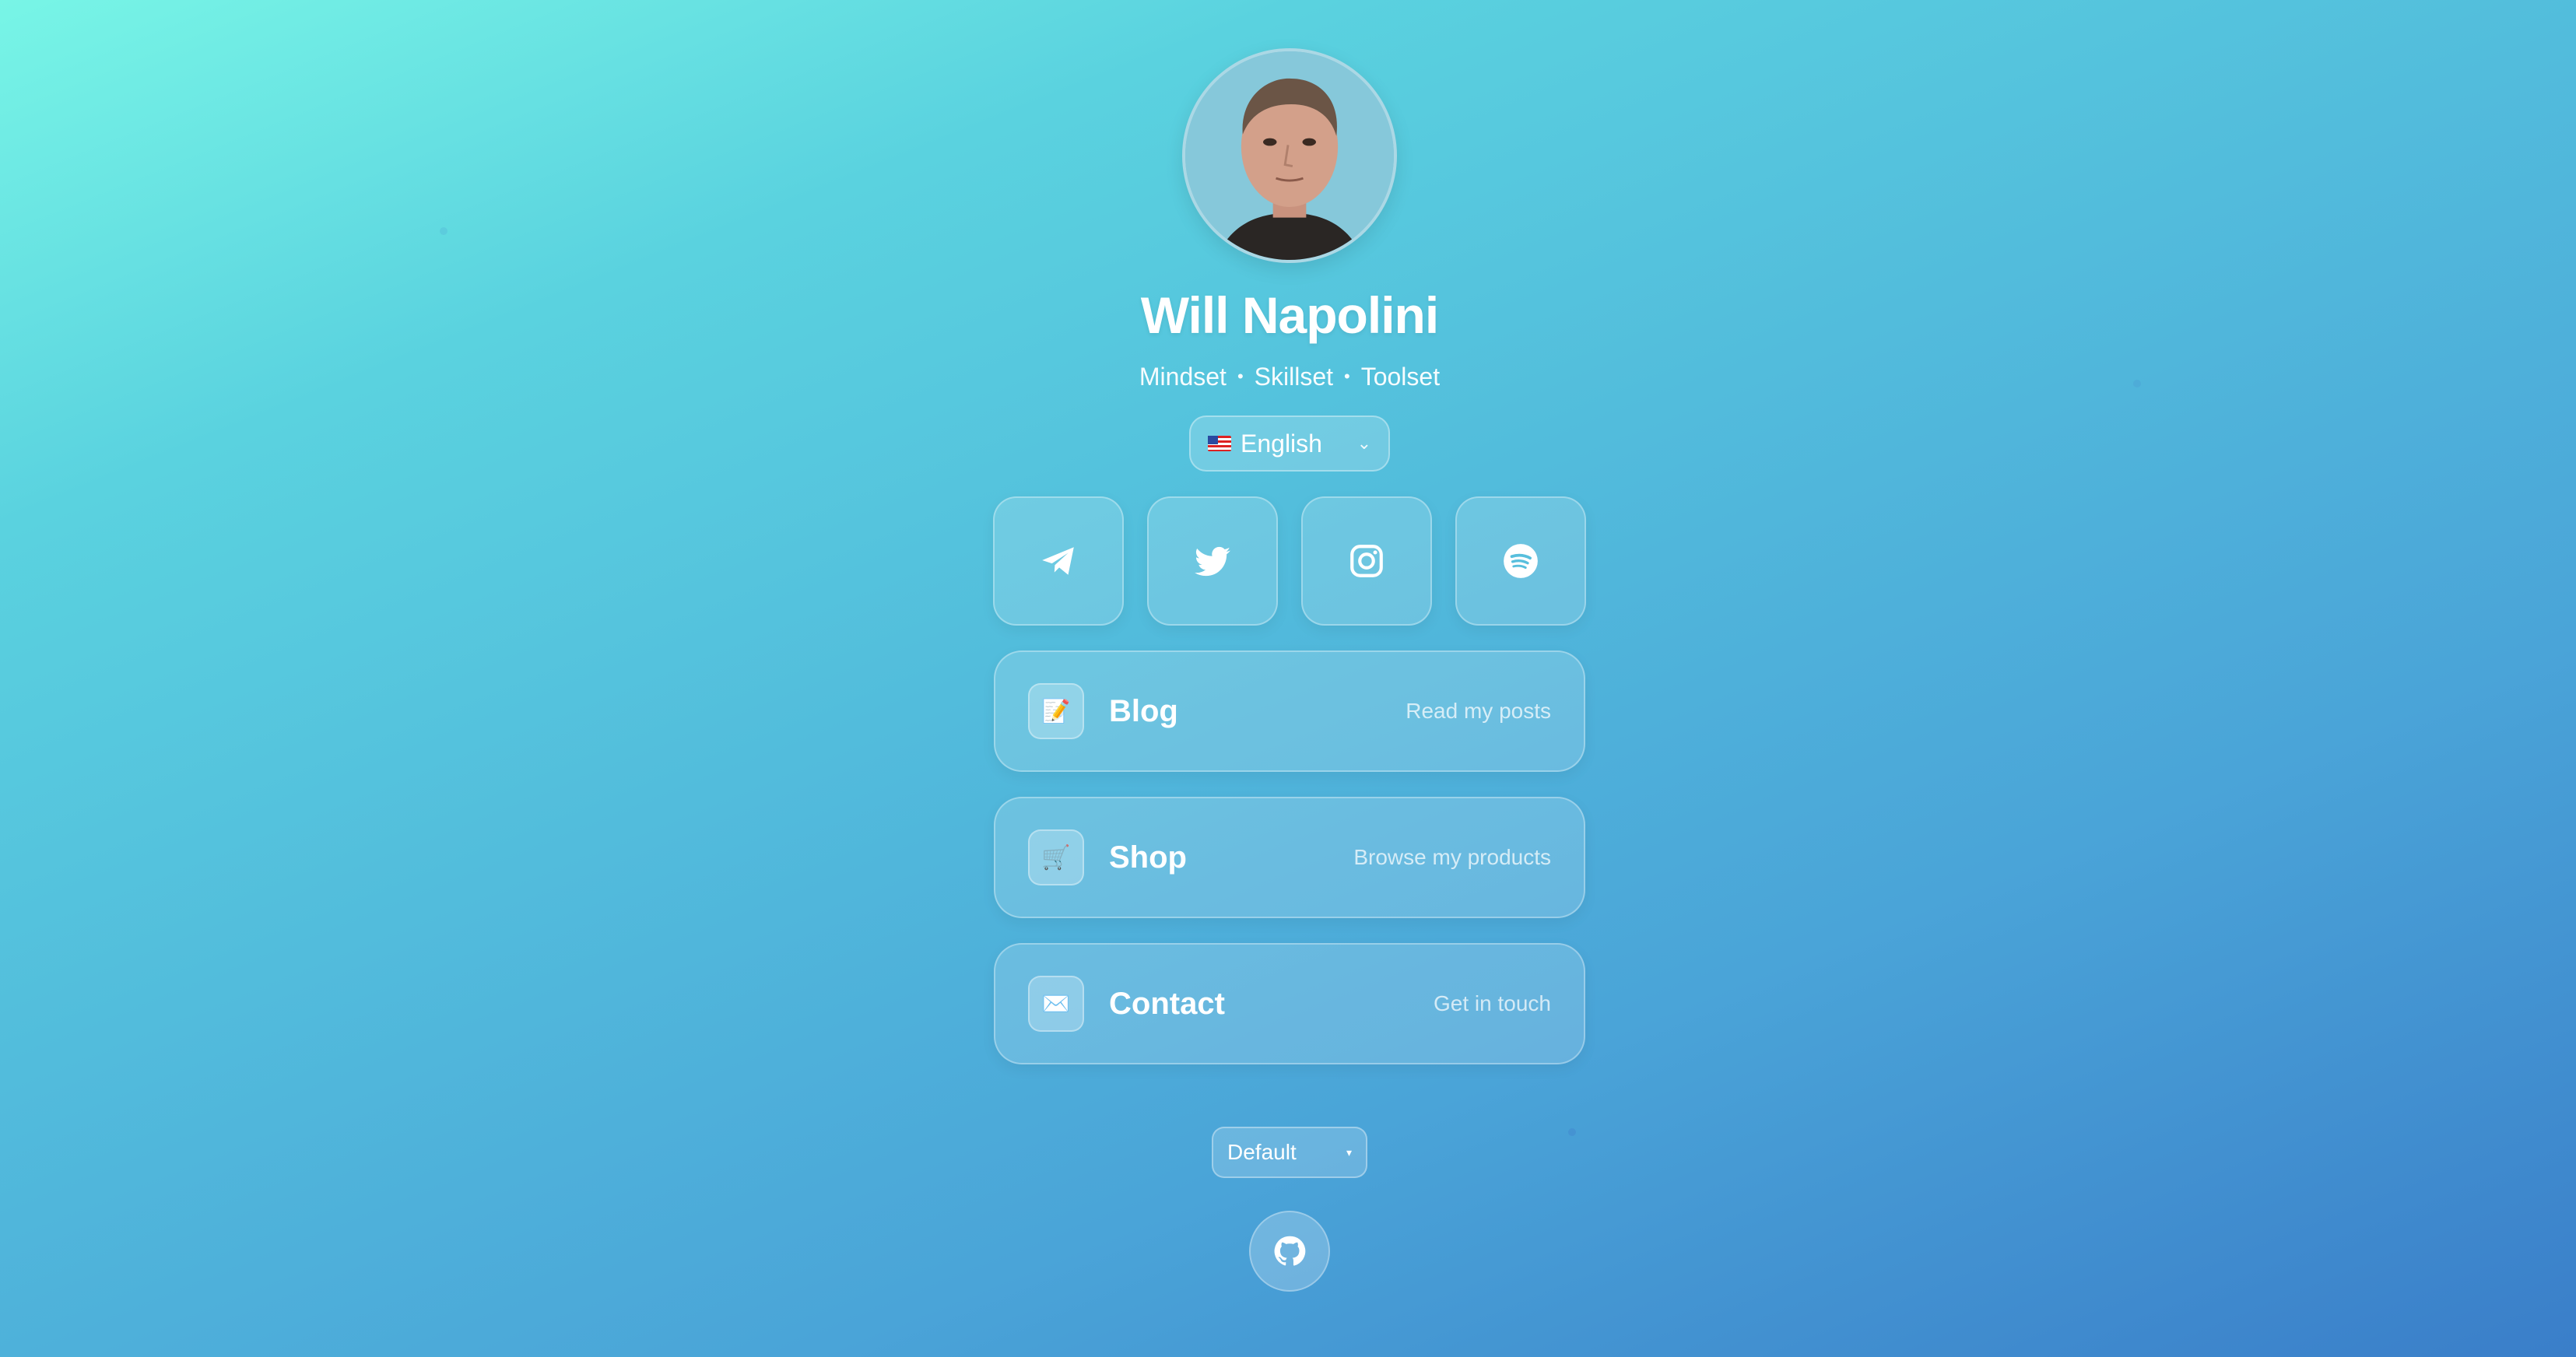  I want to click on instagram-button, so click(1367, 561).